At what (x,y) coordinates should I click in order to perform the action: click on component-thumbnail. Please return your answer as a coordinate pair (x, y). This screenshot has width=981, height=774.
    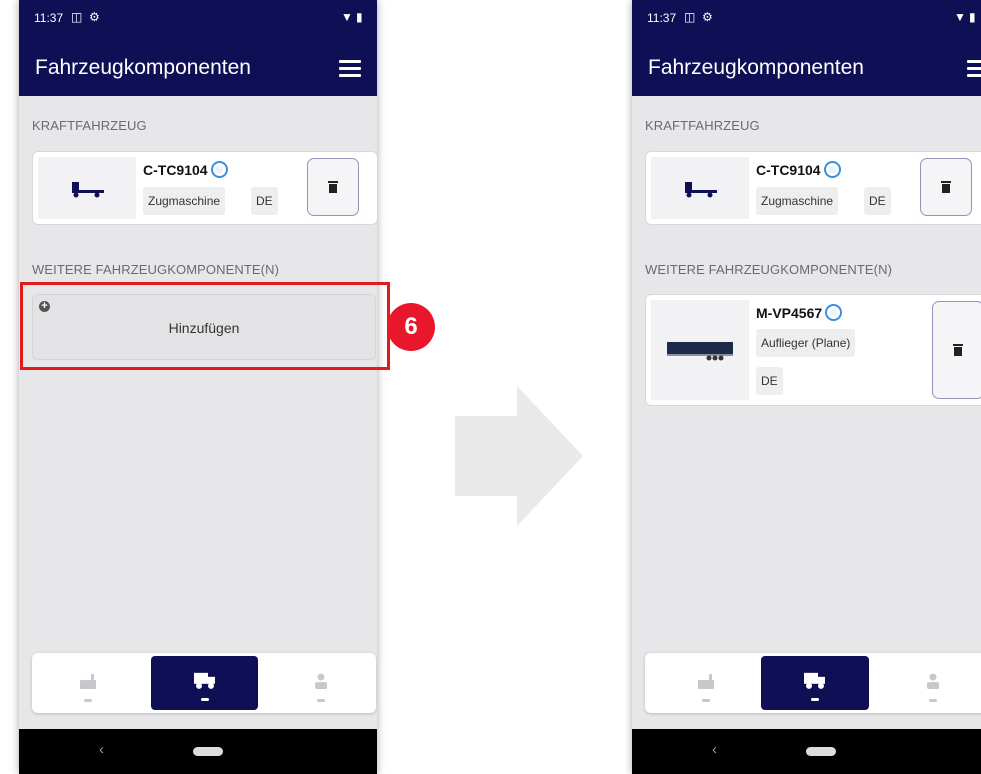
    Looking at the image, I should click on (700, 350).